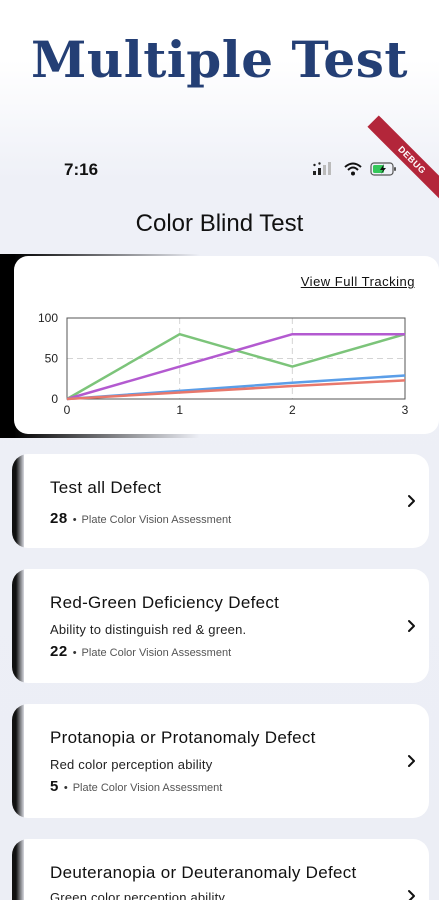 The width and height of the screenshot is (439, 900). I want to click on x-tick-label: 1, so click(179, 410).